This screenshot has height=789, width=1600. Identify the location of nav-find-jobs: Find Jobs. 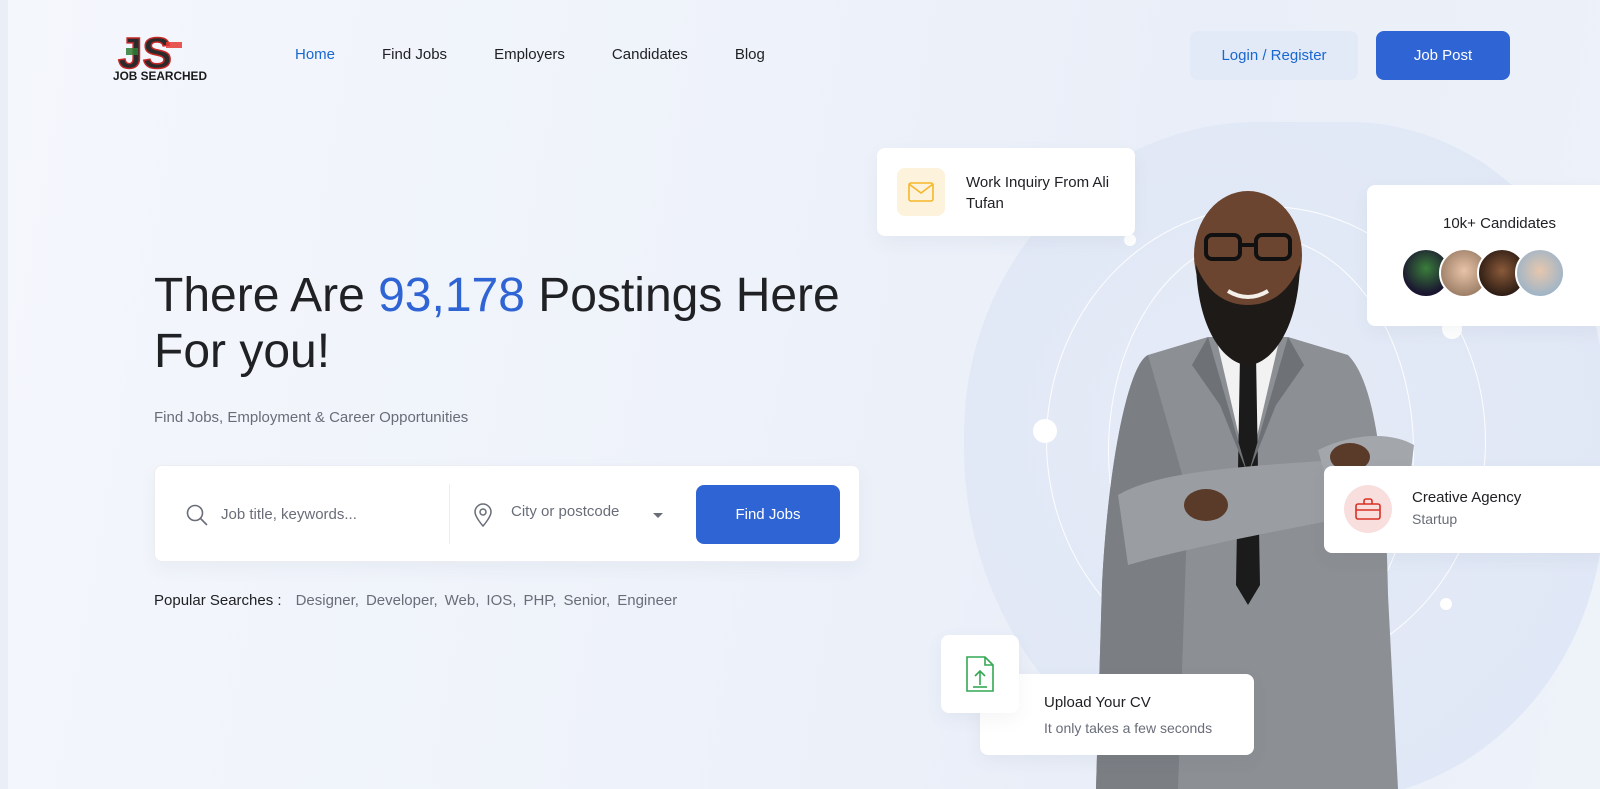
(414, 54).